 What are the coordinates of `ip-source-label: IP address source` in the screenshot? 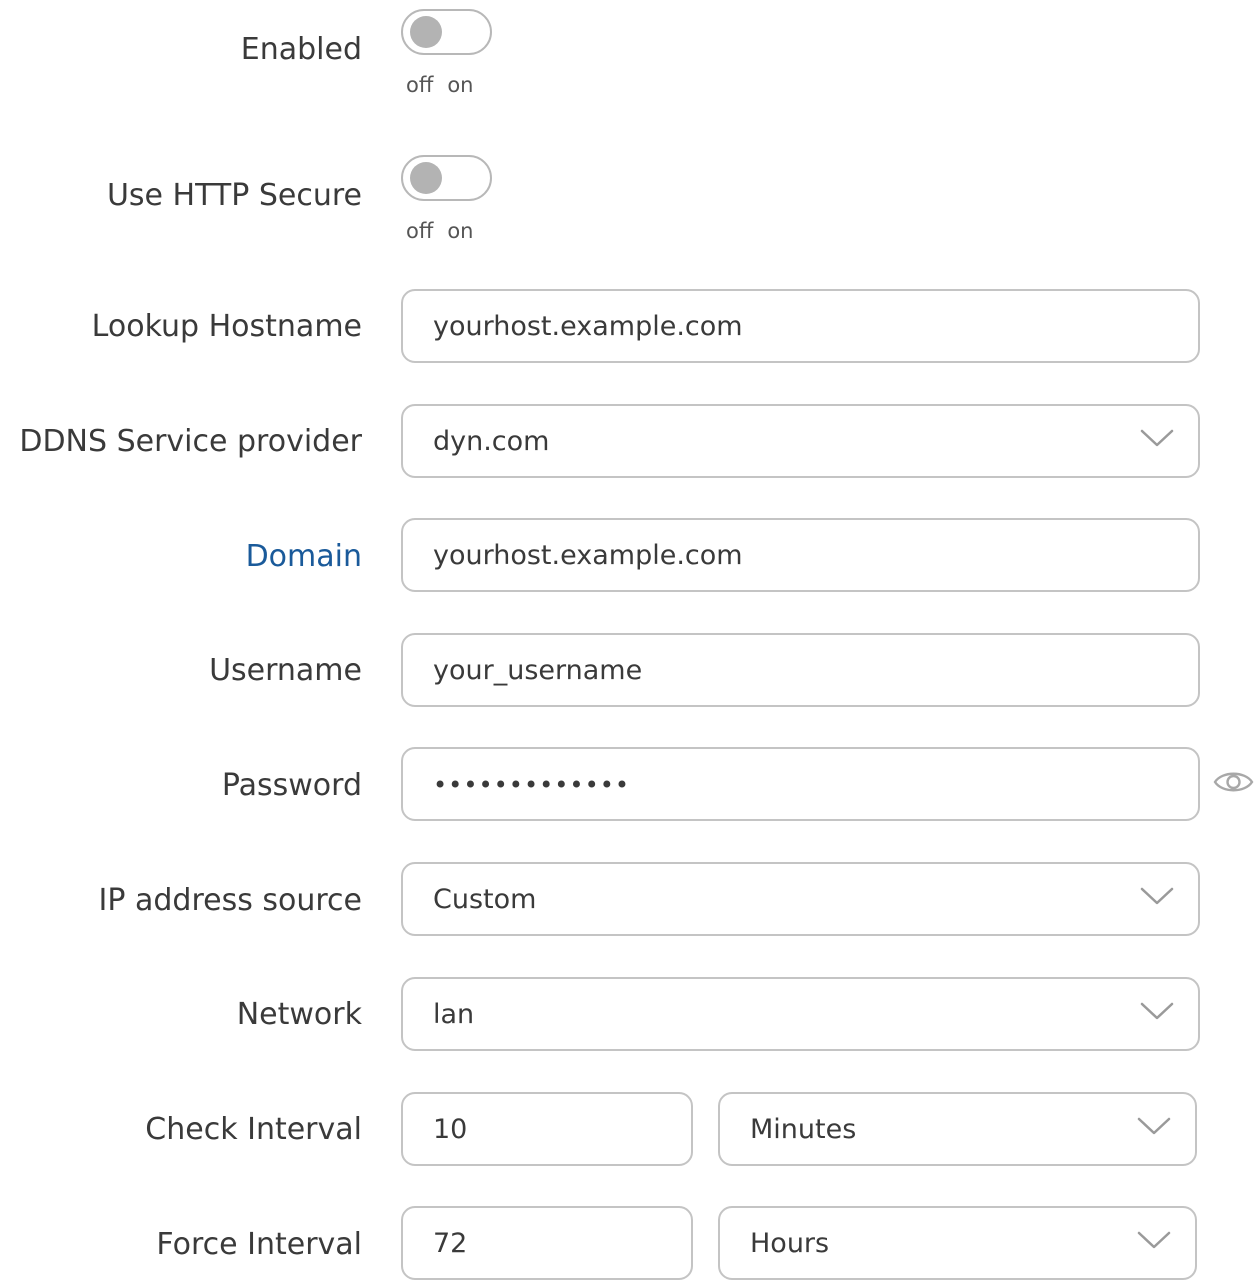 It's located at (230, 900).